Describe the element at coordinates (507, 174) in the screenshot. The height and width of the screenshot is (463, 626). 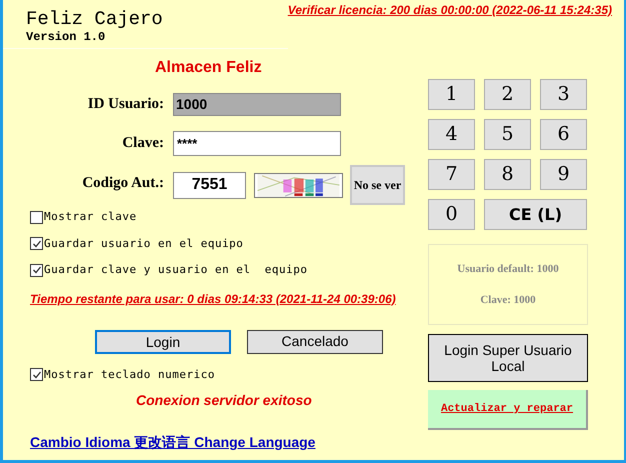
I see `keypad-key: 8` at that location.